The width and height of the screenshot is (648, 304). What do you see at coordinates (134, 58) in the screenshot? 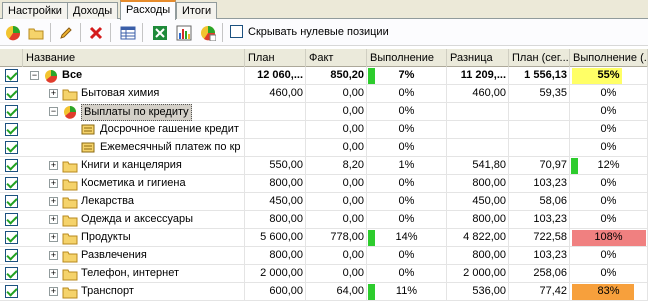
I see `column-name: Название` at bounding box center [134, 58].